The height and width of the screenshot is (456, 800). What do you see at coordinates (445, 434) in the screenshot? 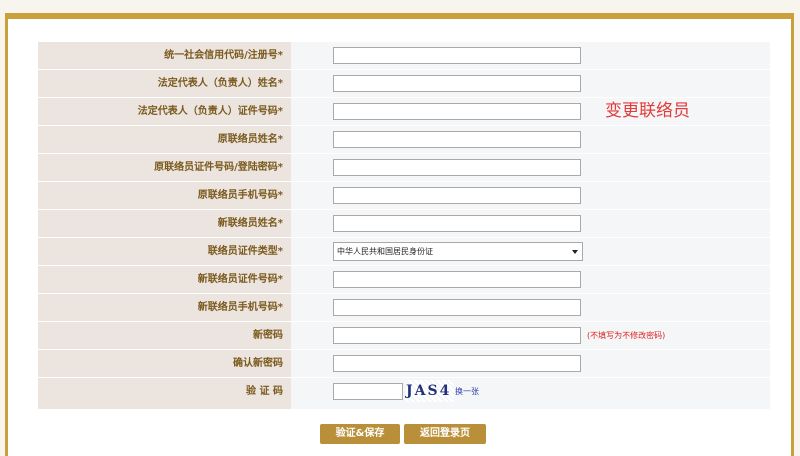
I see `back-to-login-button: 返回登录页` at bounding box center [445, 434].